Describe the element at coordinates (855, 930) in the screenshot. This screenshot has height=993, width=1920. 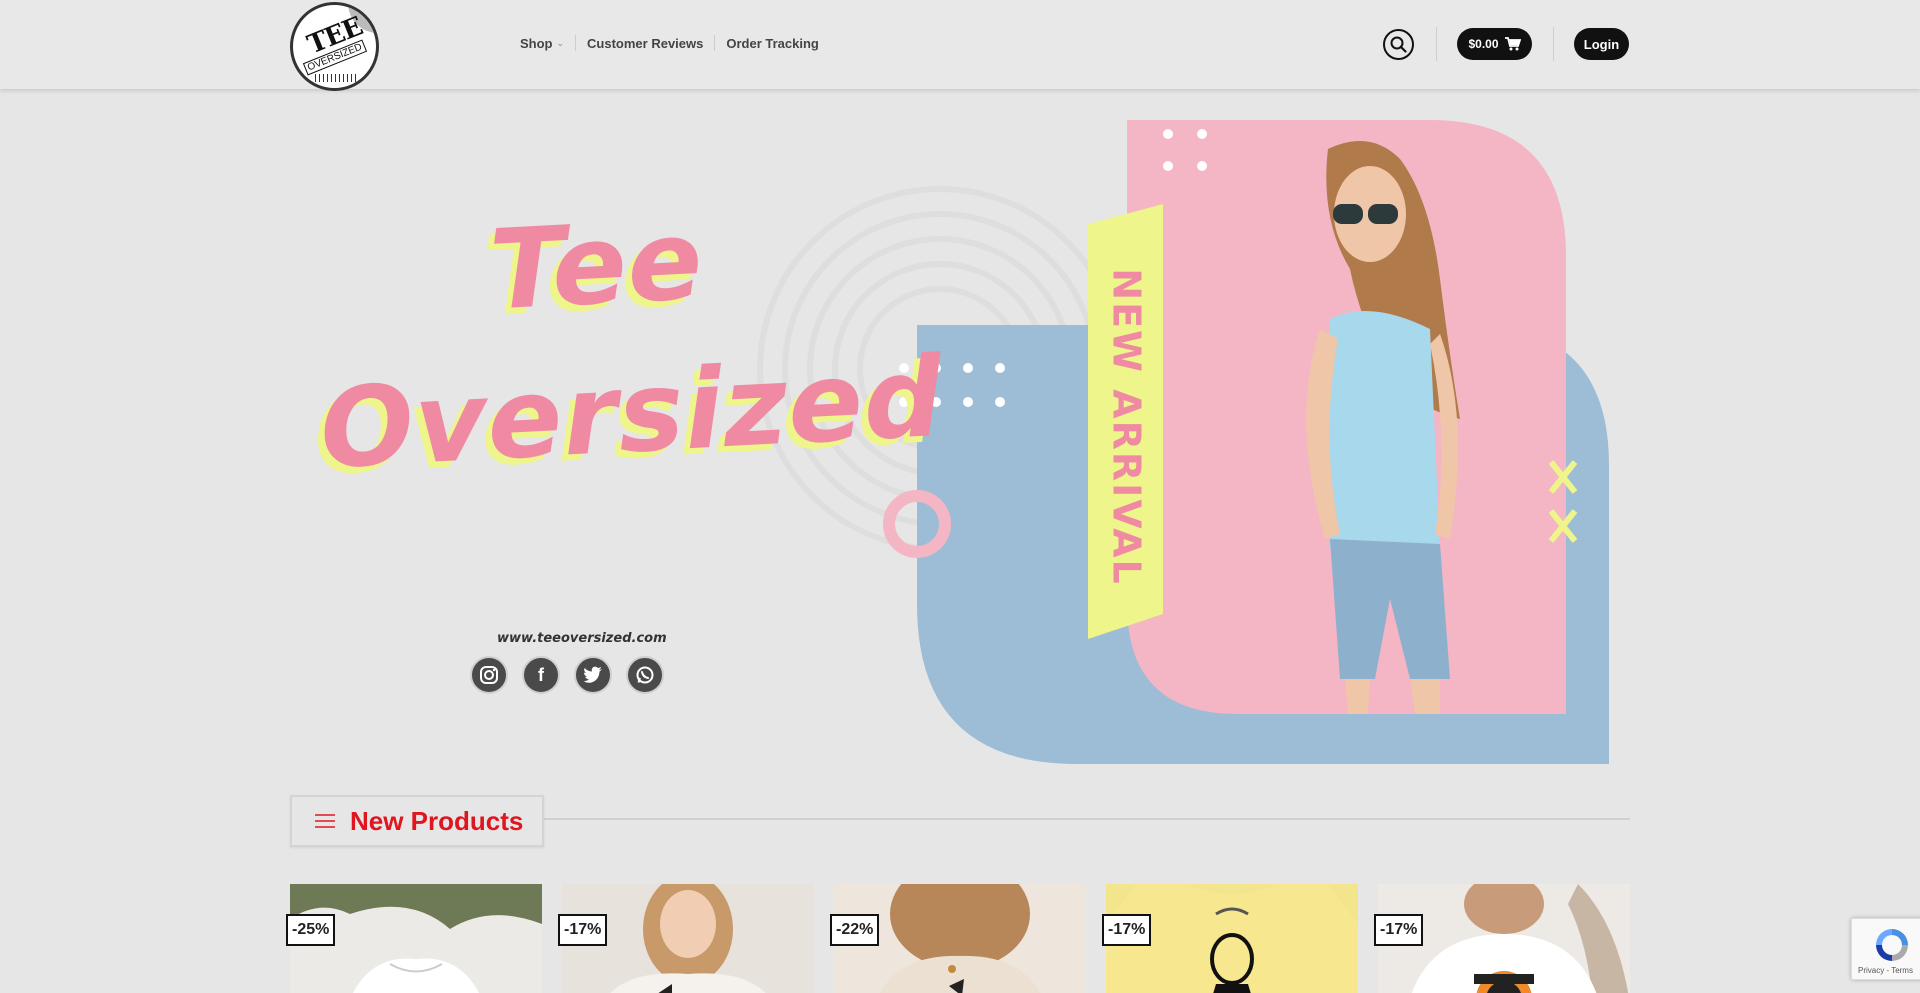
I see `discount-badge: -22%` at that location.